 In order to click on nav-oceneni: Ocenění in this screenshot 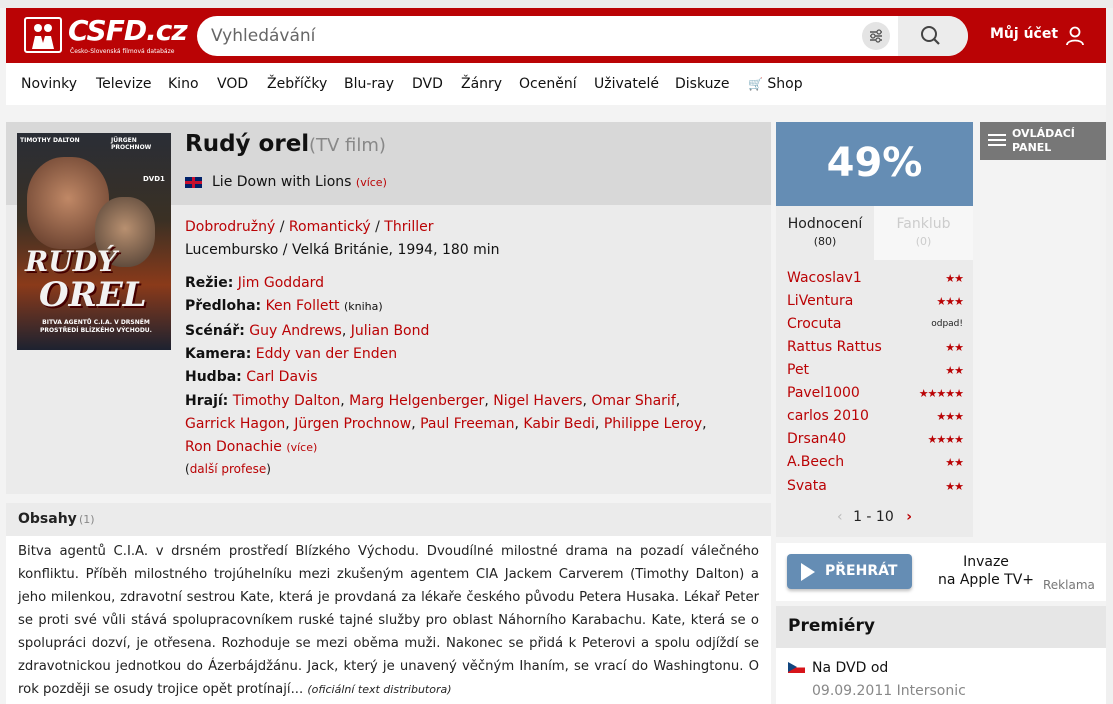, I will do `click(548, 84)`.